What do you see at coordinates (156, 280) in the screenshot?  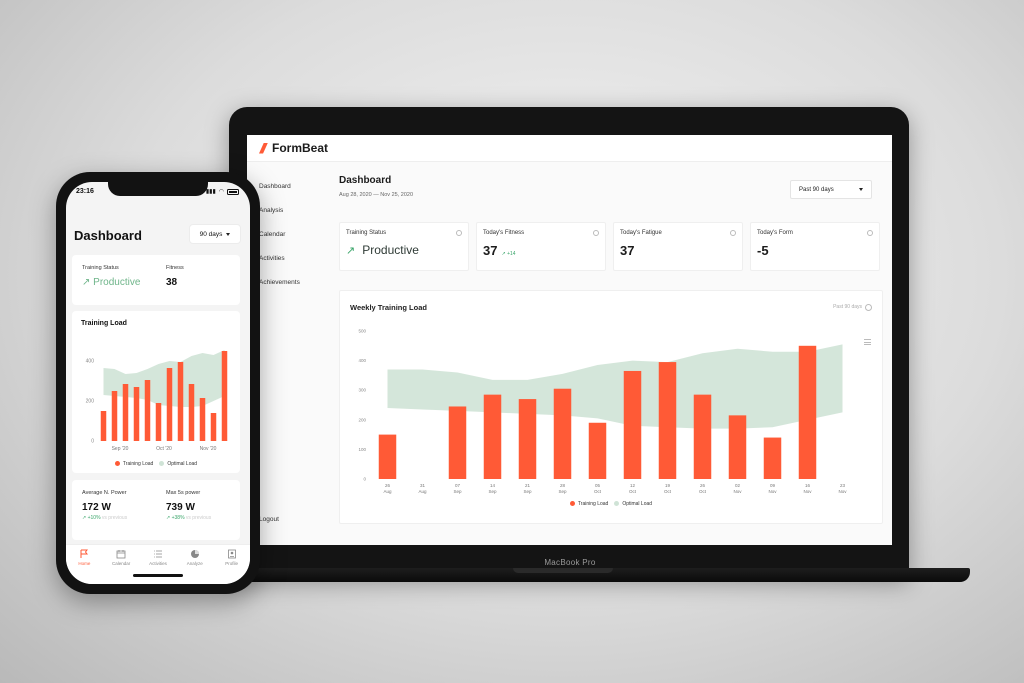 I see `phone-status-card: Training Status ↗ Productive Fitness 38` at bounding box center [156, 280].